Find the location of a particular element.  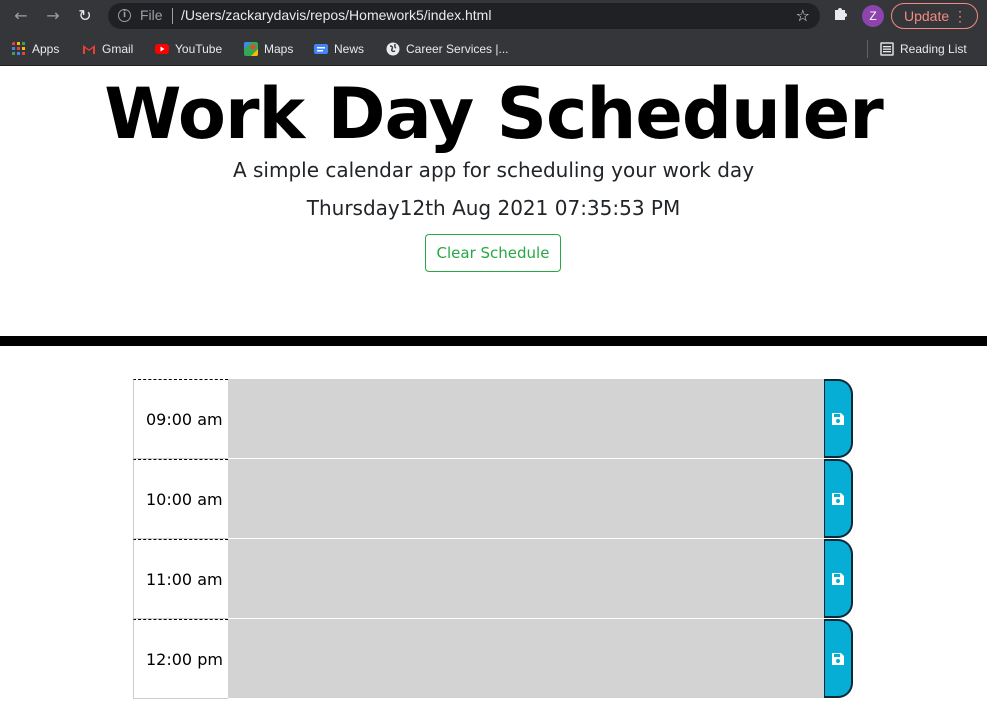

youtube-icon is located at coordinates (162, 49).